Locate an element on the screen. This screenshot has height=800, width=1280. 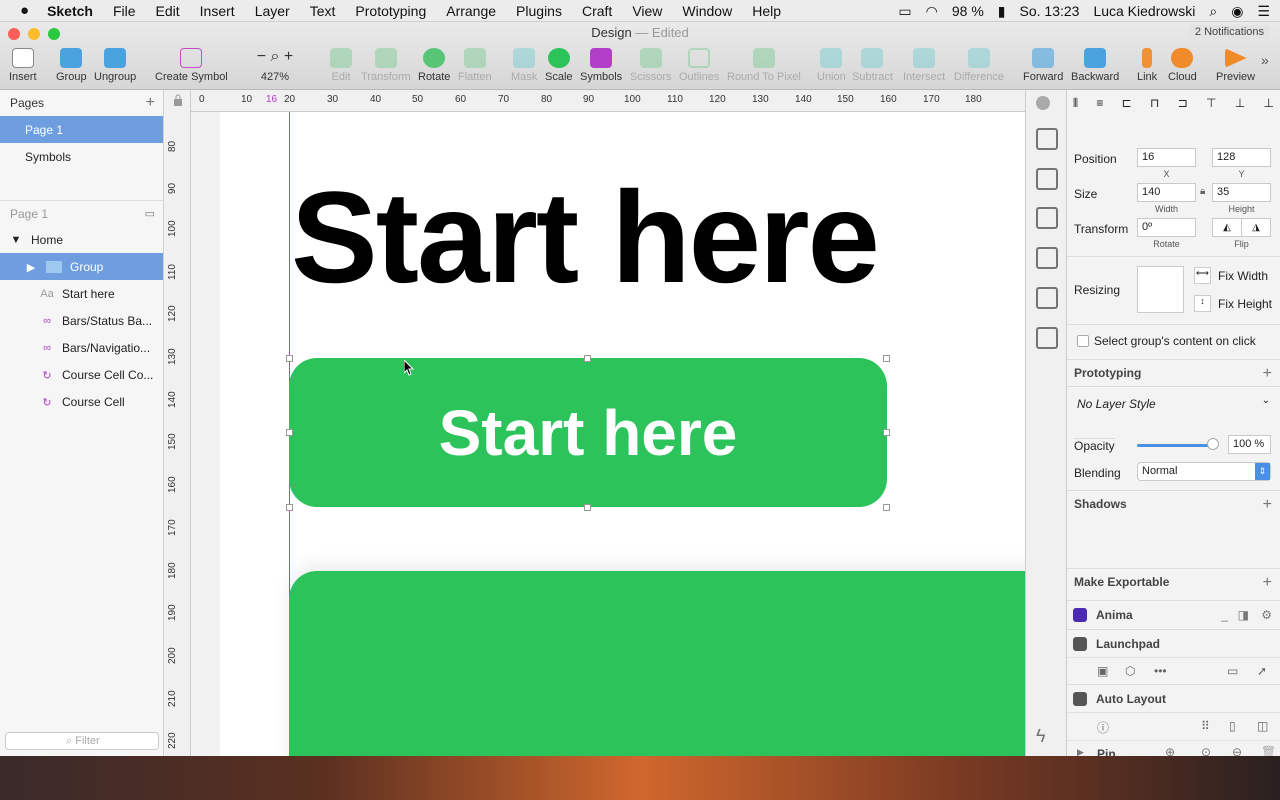
group-button: Group is located at coordinates (71, 65).